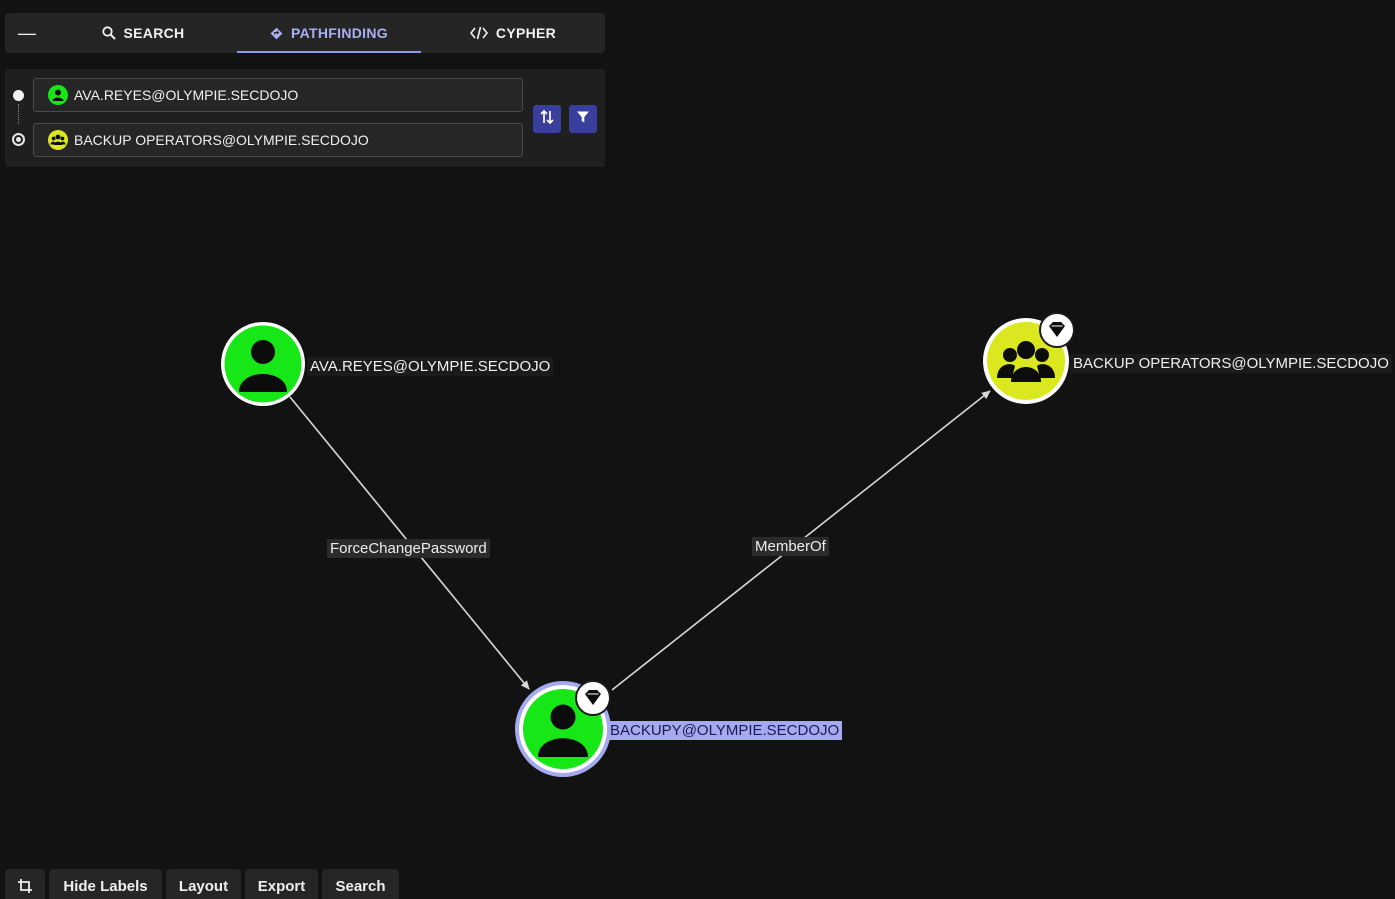  I want to click on graph-search-button: Search, so click(360, 884).